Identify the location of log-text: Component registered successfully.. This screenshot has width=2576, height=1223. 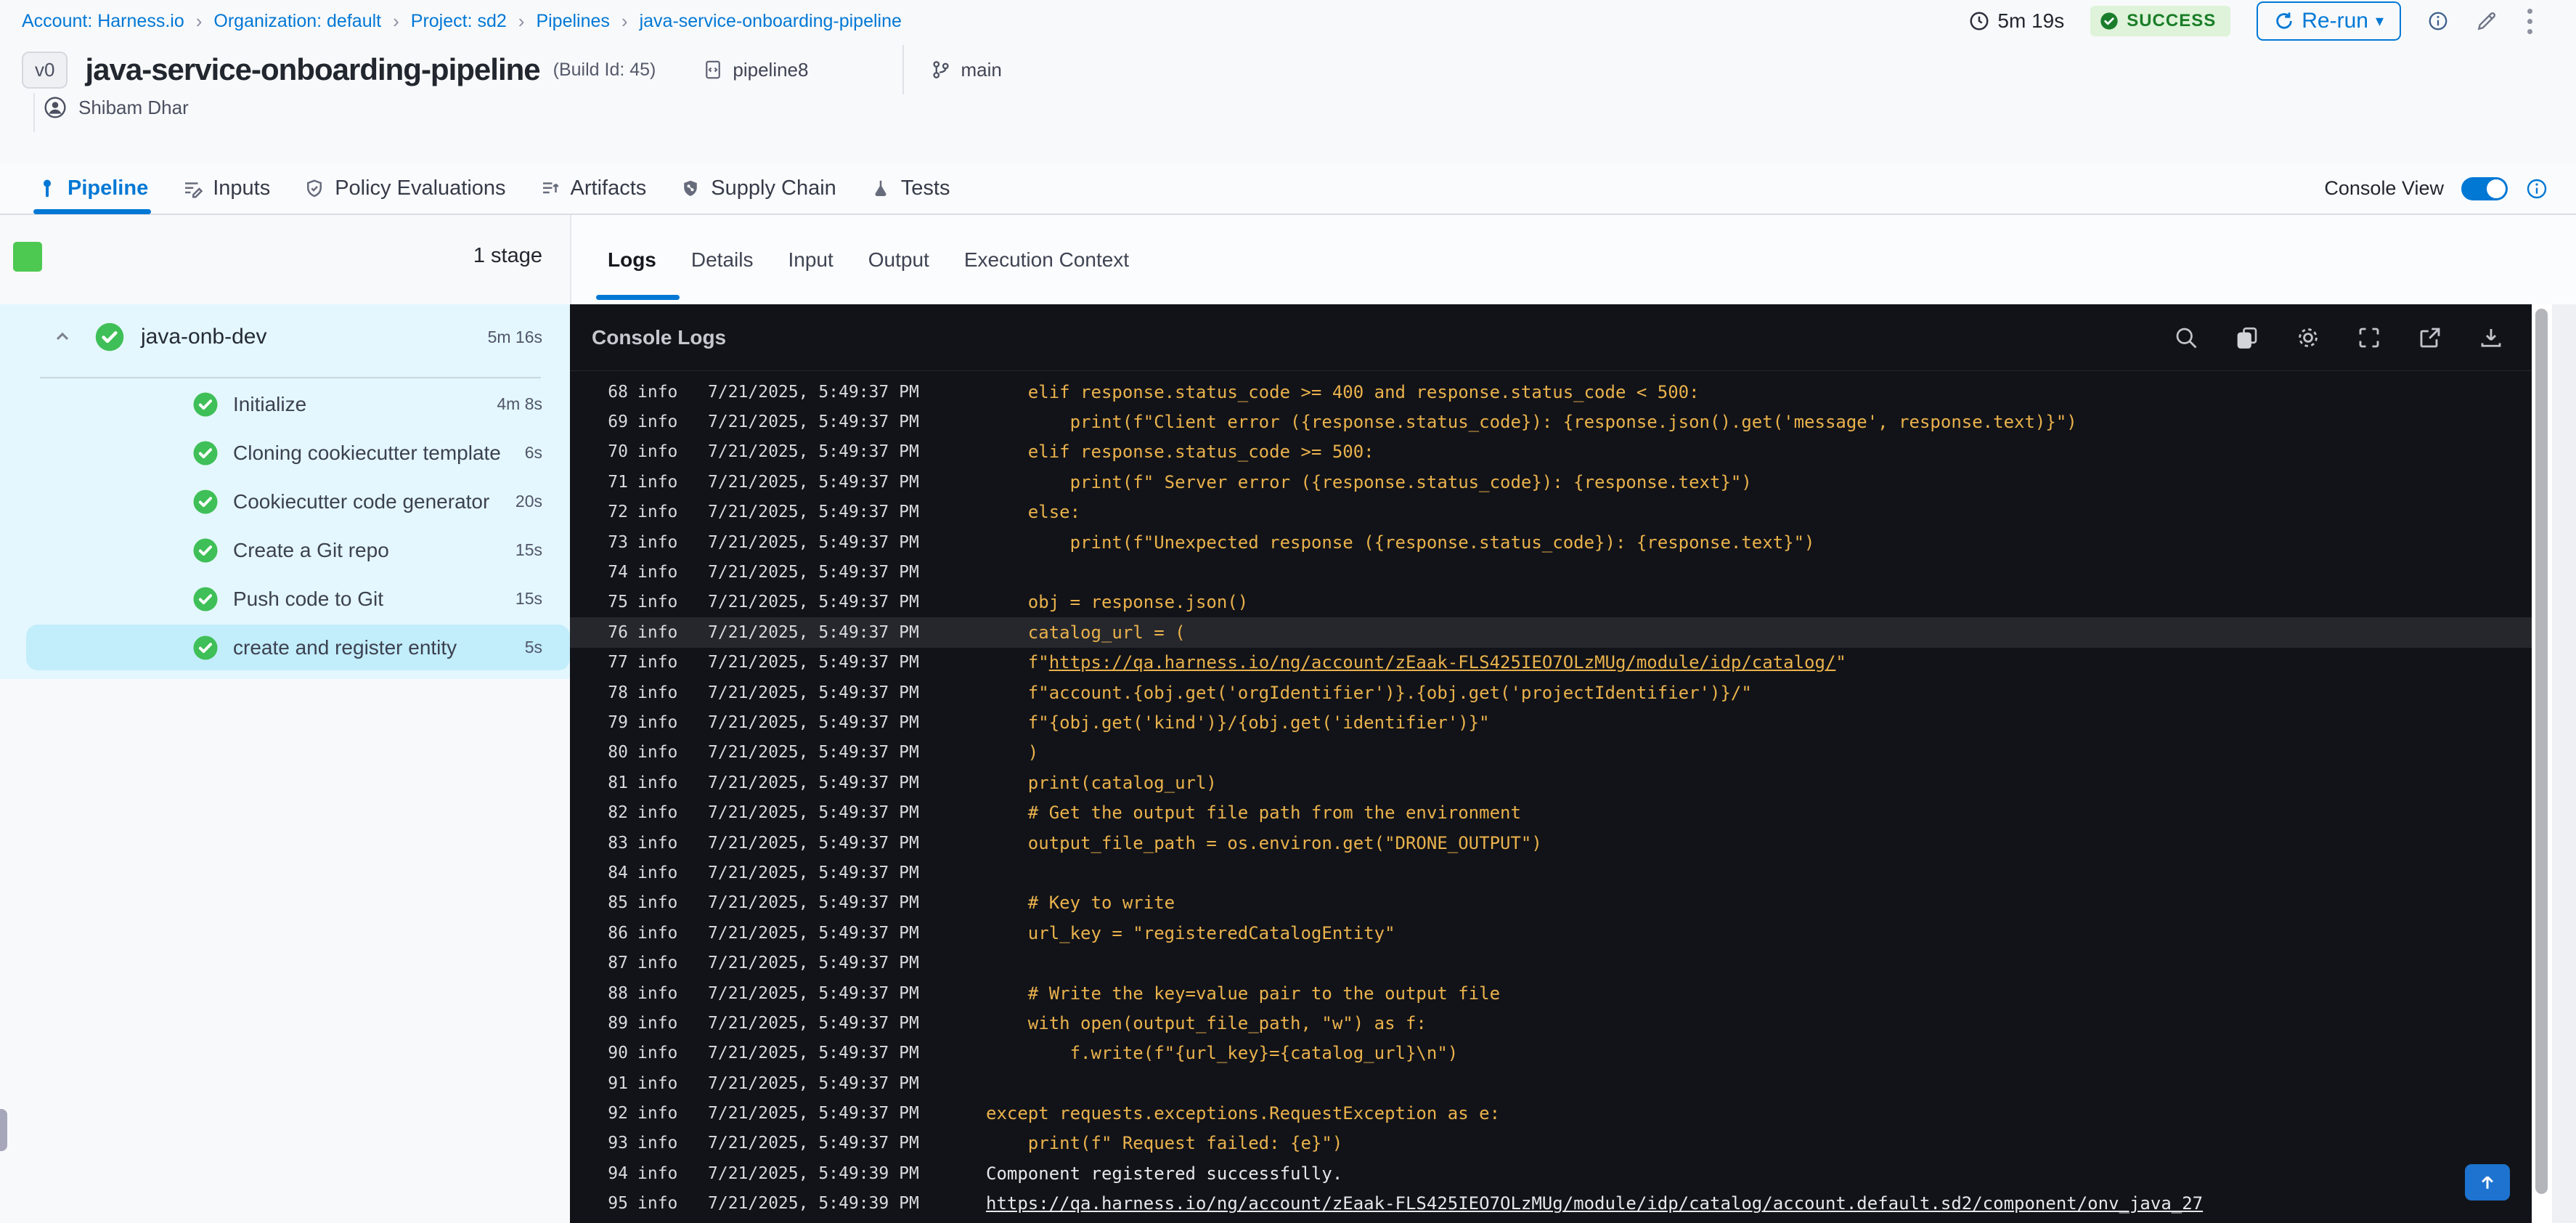
(1164, 1173).